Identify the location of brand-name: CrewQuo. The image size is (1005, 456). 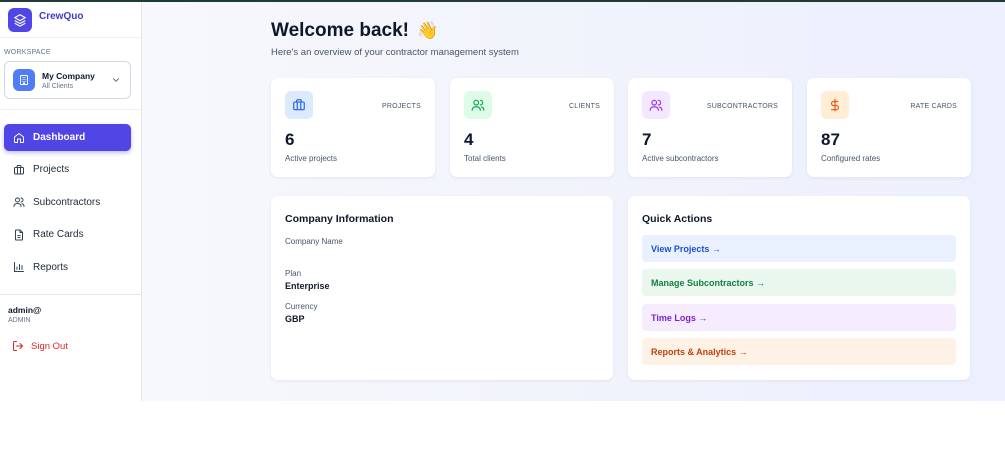
(61, 16).